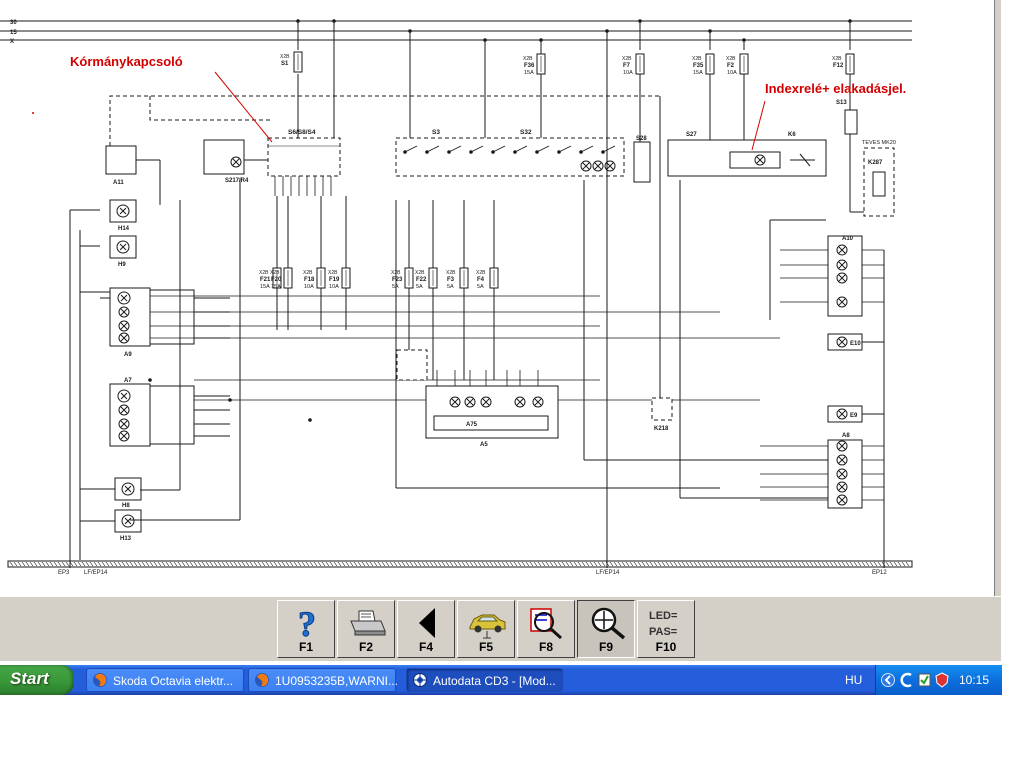 Image resolution: width=1024 pixels, height=768 pixels. Describe the element at coordinates (436, 132) in the screenshot. I see `component-label: S3` at that location.